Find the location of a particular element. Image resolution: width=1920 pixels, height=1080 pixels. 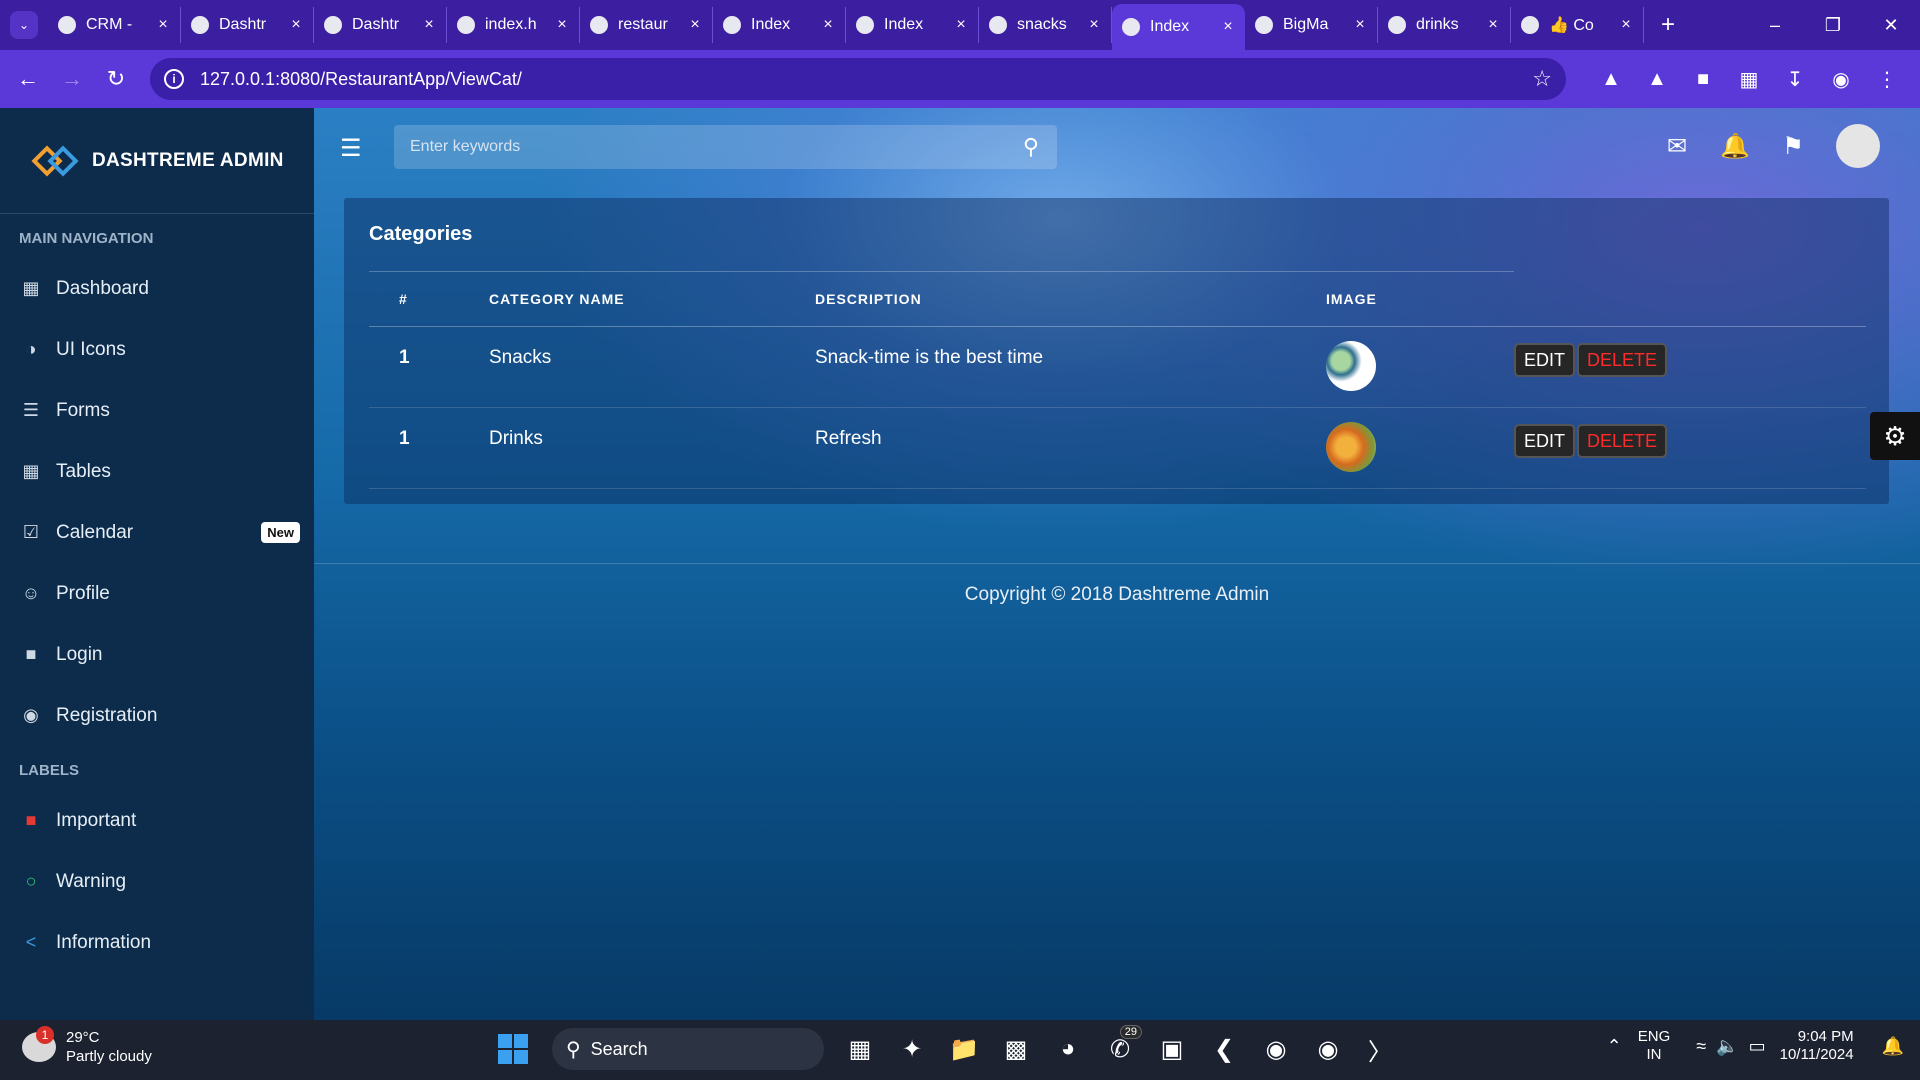

database-app-icon: ▦ is located at coordinates (860, 1049).